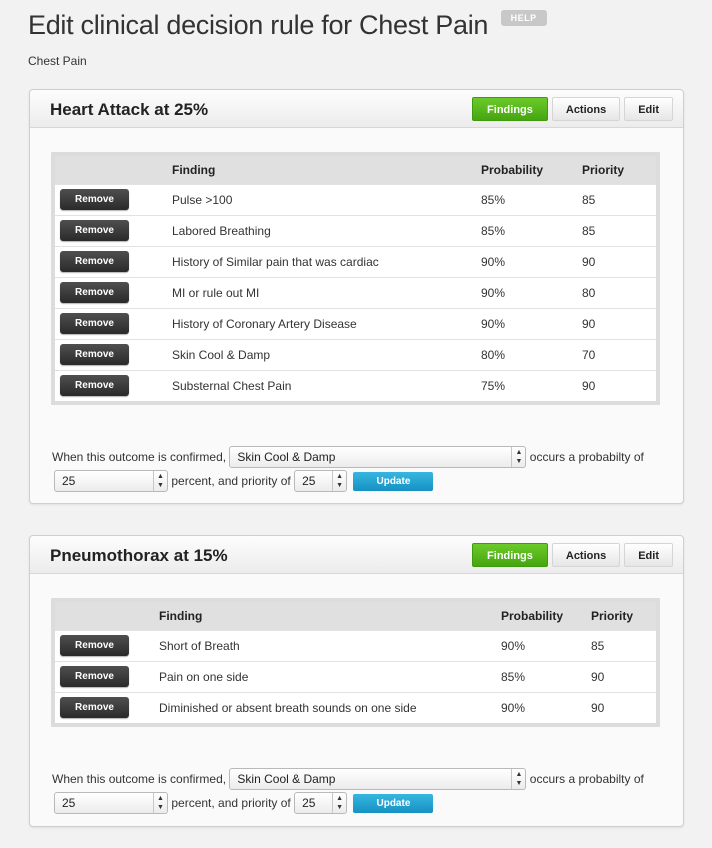 The height and width of the screenshot is (848, 712). What do you see at coordinates (330, 645) in the screenshot?
I see `finding-cell: Short of Breath` at bounding box center [330, 645].